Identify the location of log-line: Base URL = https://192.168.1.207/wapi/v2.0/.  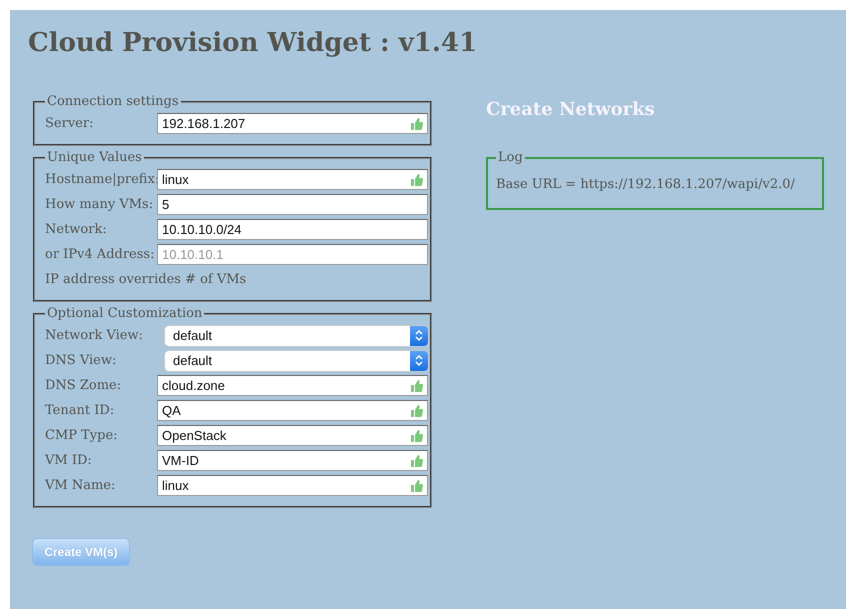
(646, 184).